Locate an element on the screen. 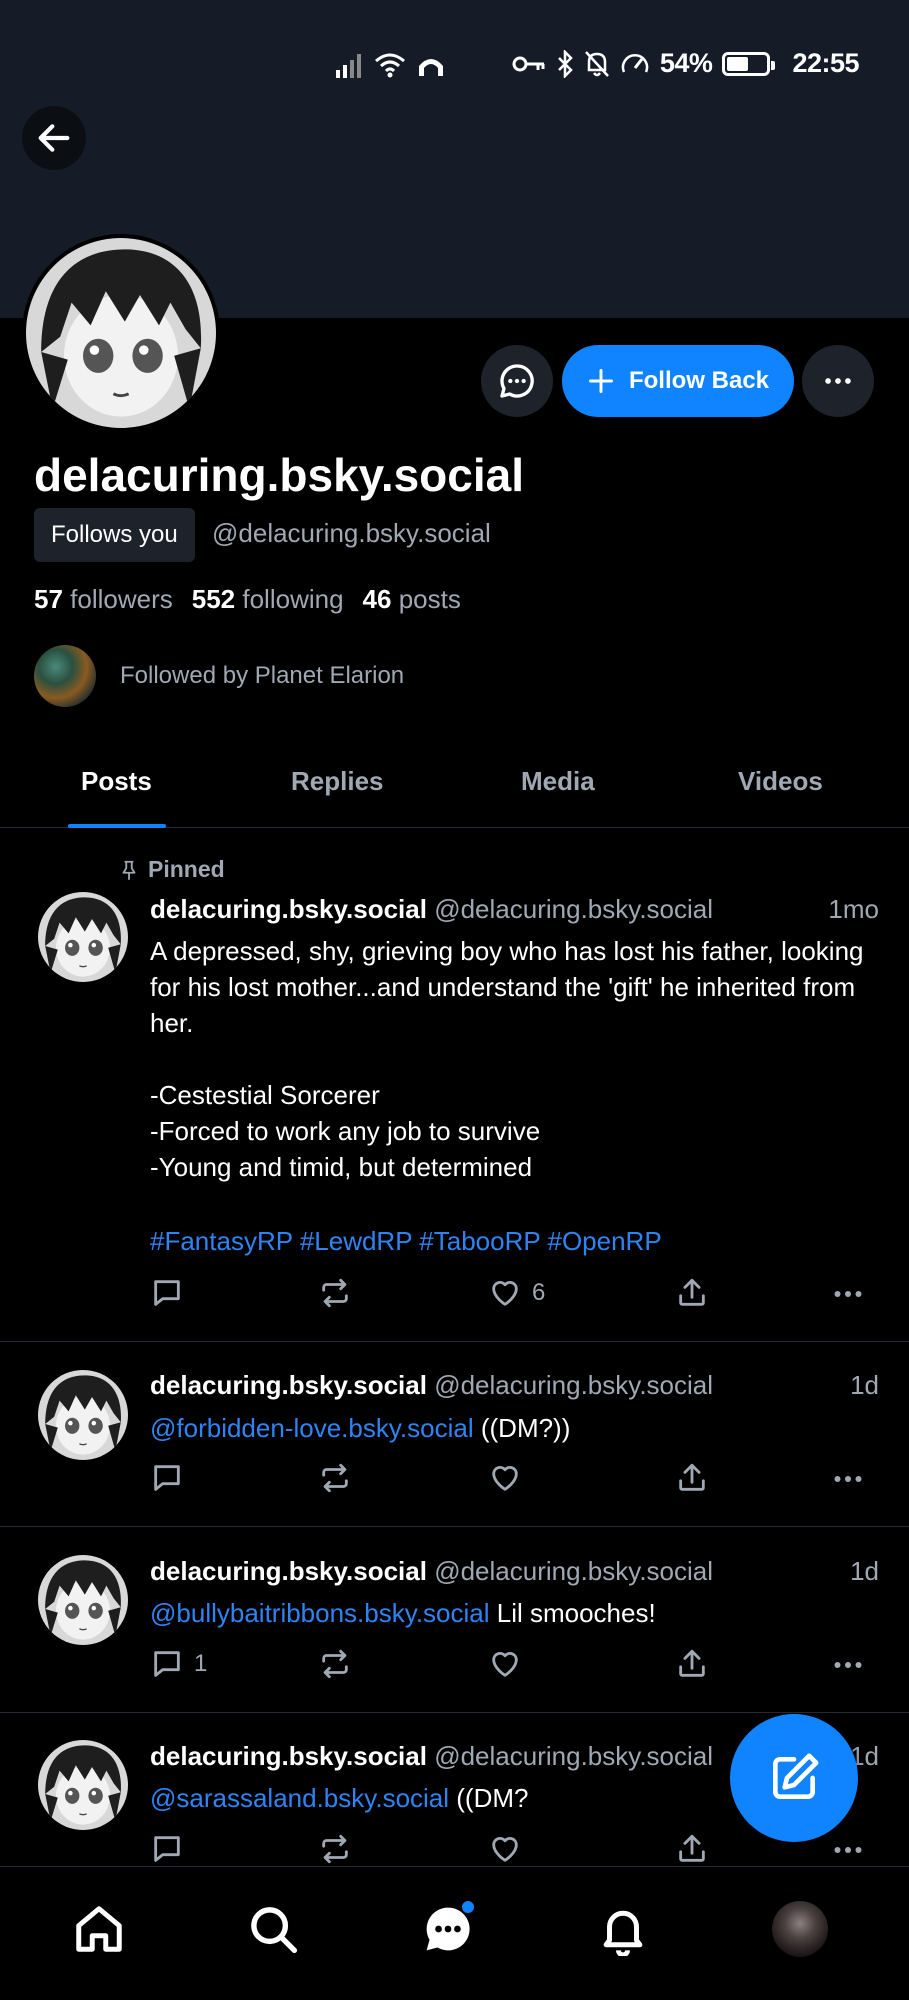  post-mention: @forbidden-love.bsky.social is located at coordinates (312, 1428).